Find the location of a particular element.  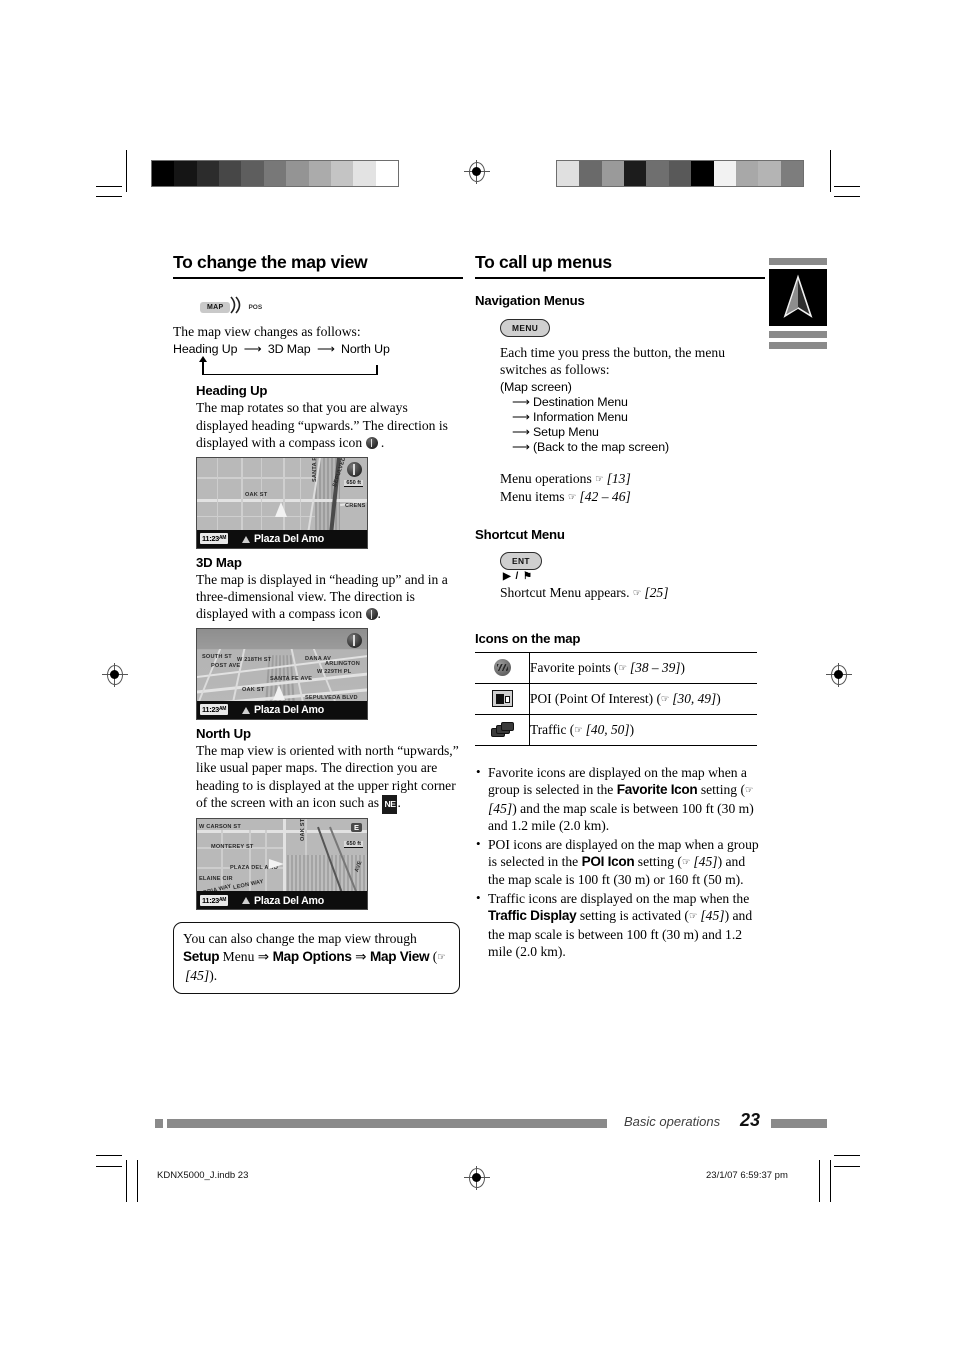

crop-mark-bottom-left-v2 is located at coordinates (138, 1181).